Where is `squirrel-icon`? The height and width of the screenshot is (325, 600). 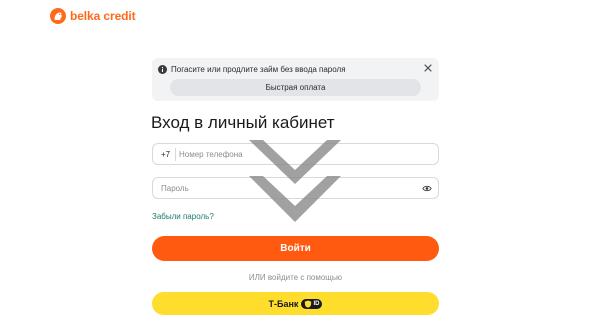
squirrel-icon is located at coordinates (58, 16).